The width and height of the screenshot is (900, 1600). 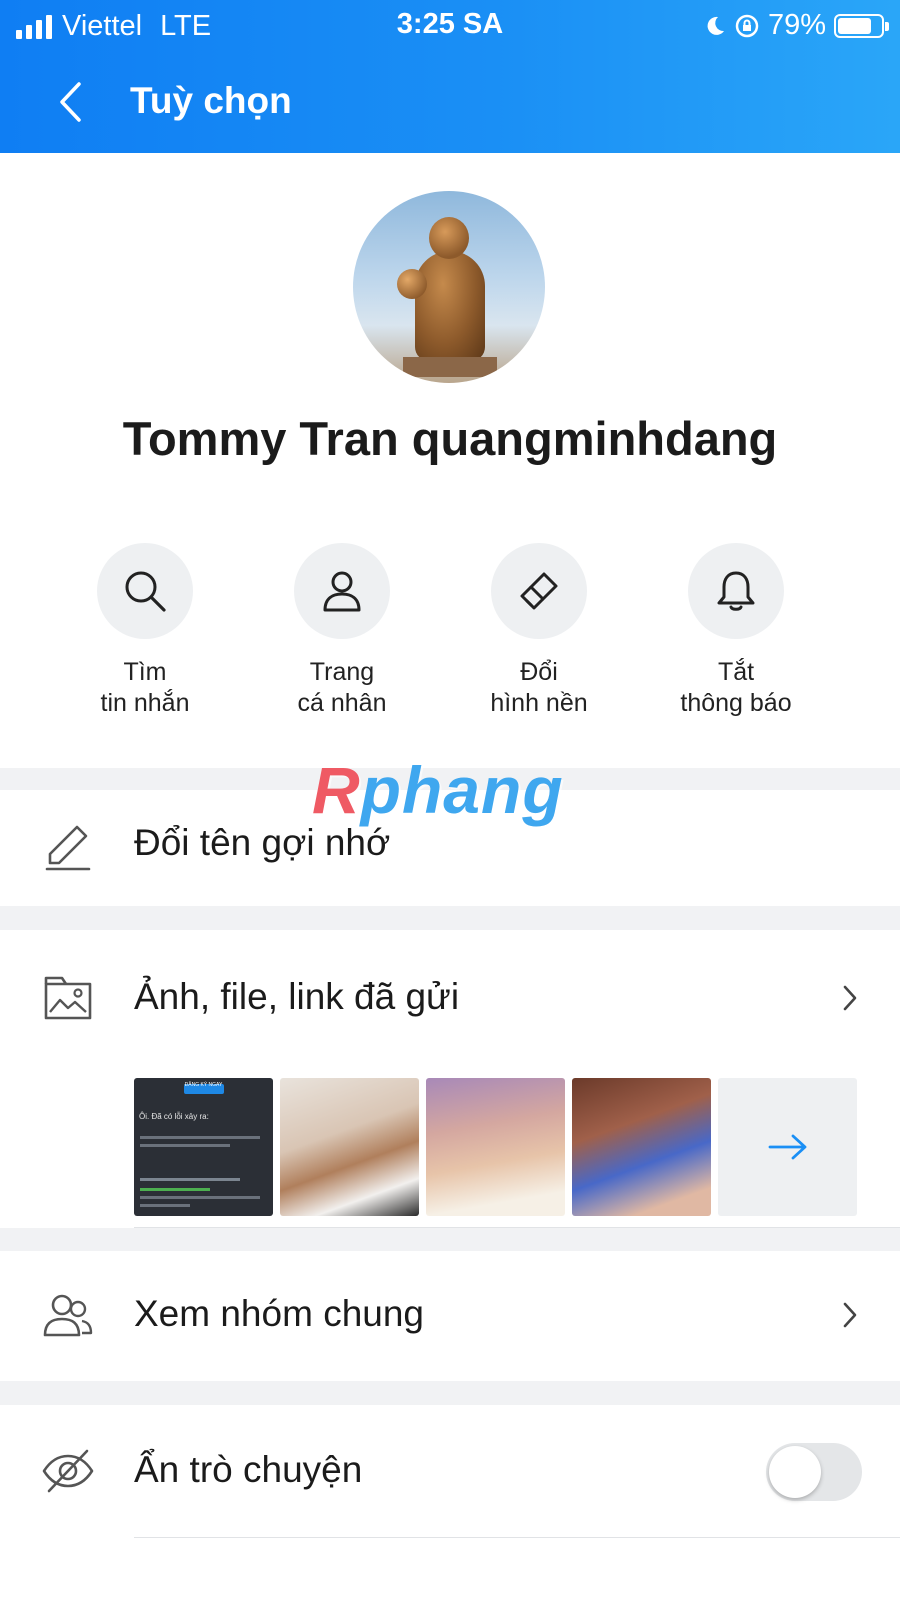 I want to click on search-messages-button: Tìm tin nhắn, so click(x=145, y=631).